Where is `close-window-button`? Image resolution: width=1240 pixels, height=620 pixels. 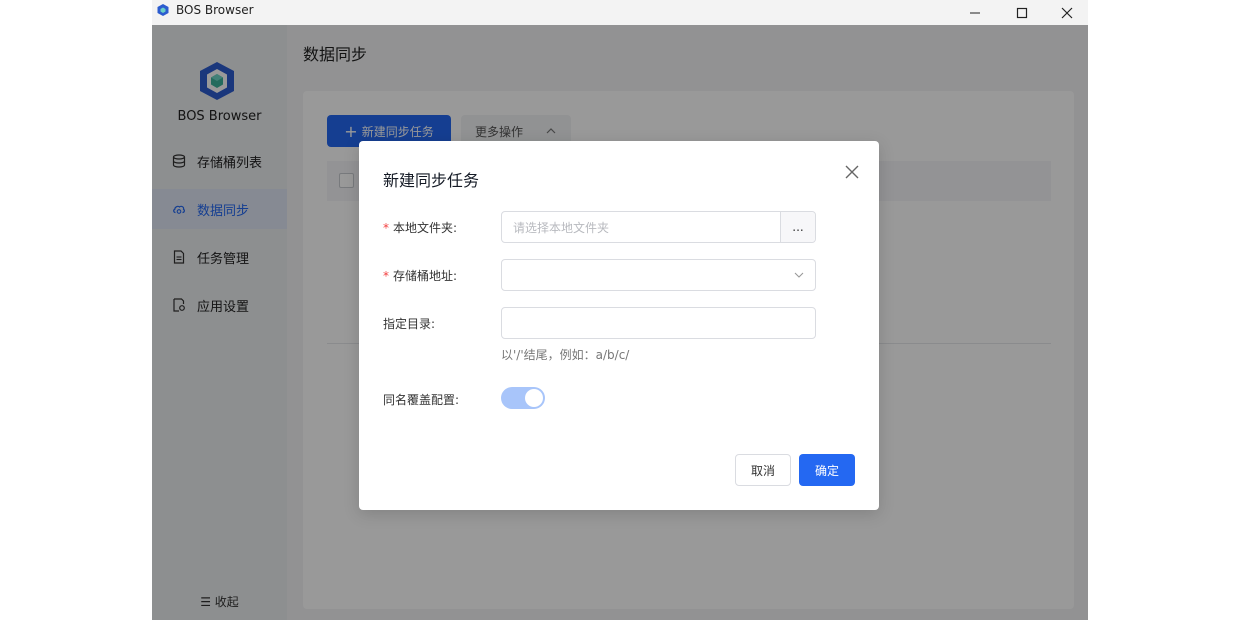 close-window-button is located at coordinates (1066, 12).